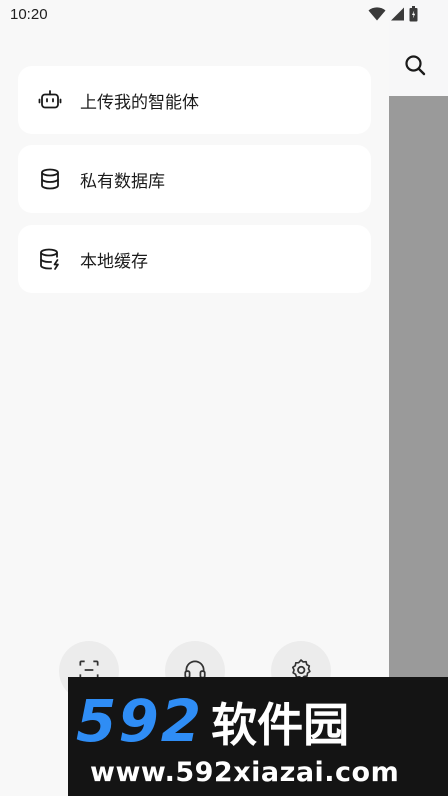  Describe the element at coordinates (377, 14) in the screenshot. I see `wifi-icon` at that location.